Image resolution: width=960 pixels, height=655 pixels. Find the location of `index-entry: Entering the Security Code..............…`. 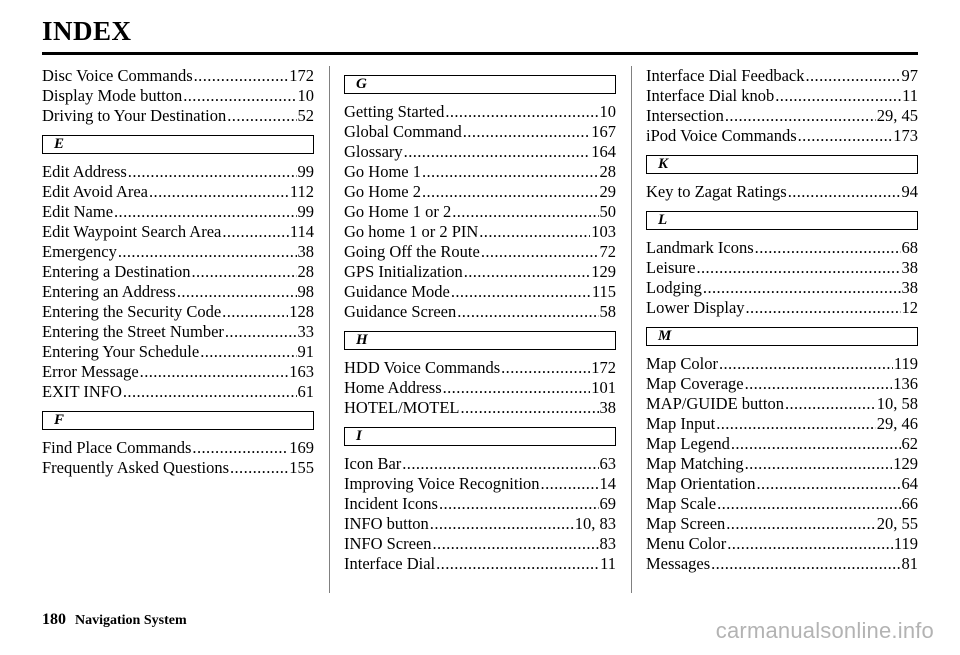

index-entry: Entering the Security Code..............… is located at coordinates (178, 312).